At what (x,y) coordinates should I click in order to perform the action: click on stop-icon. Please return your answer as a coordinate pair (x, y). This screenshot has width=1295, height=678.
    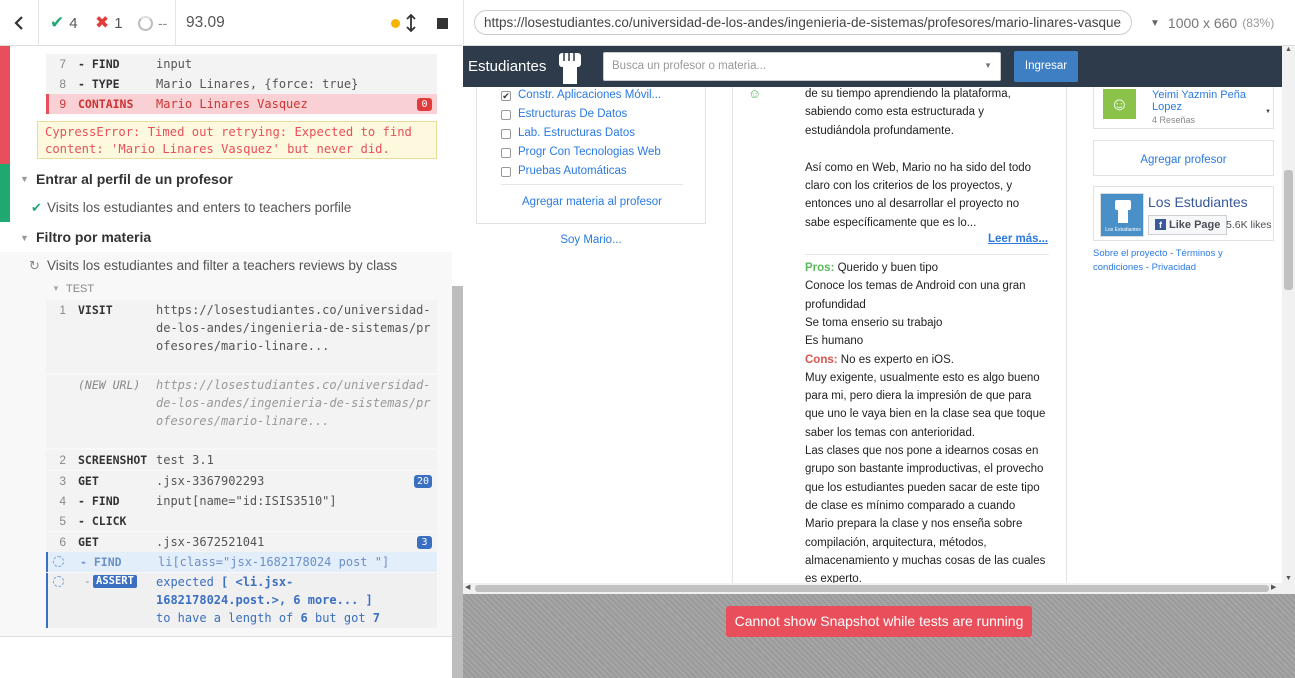
    Looking at the image, I should click on (442, 23).